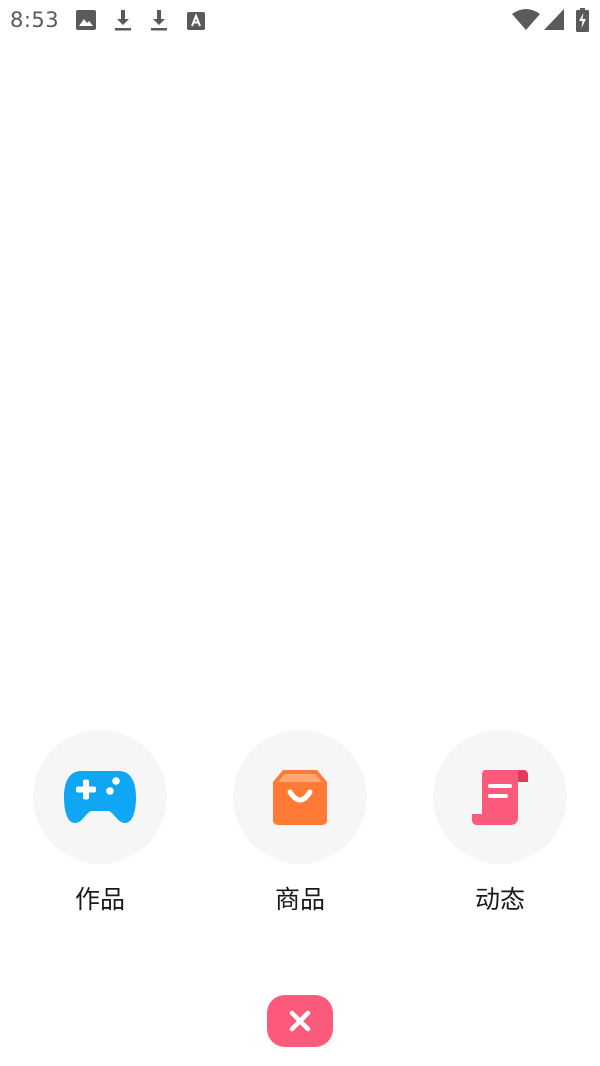 The image size is (600, 1066). I want to click on publish-moments-button: 动态, so click(500, 830).